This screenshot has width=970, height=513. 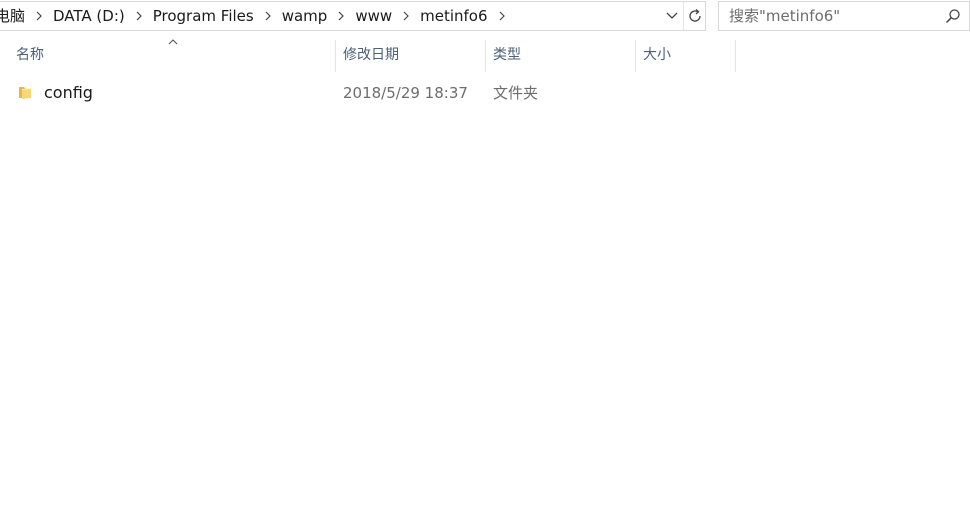 What do you see at coordinates (735, 56) in the screenshot?
I see `column-divider` at bounding box center [735, 56].